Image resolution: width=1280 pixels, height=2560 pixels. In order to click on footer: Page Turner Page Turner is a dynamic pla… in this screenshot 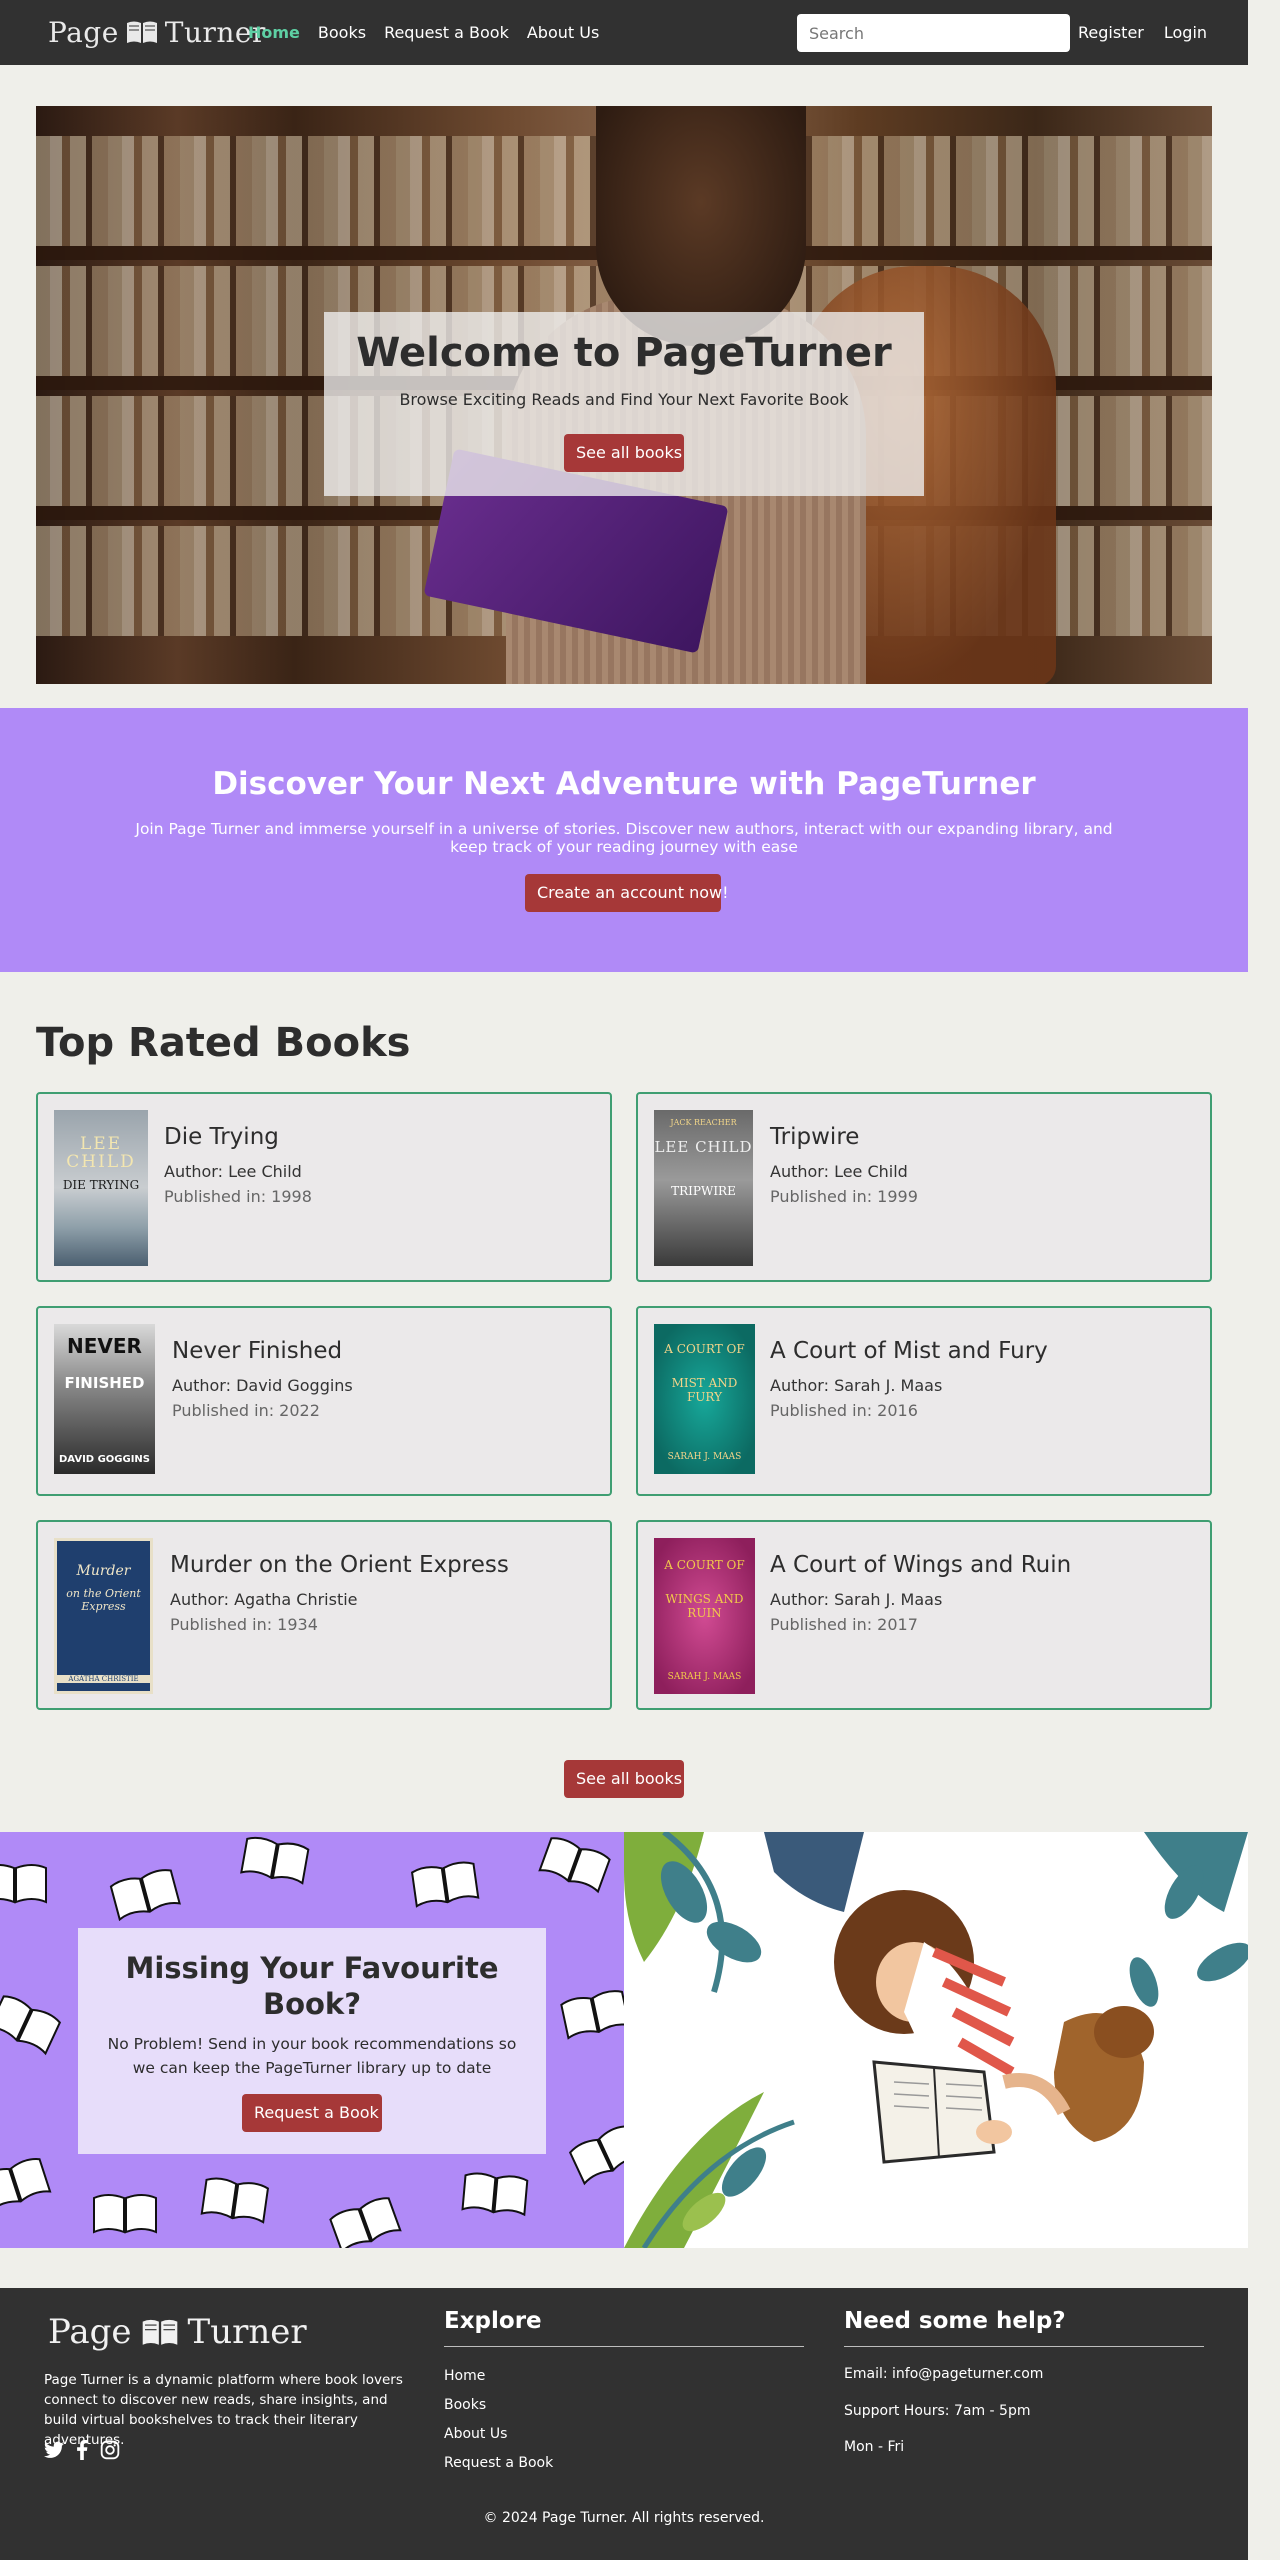, I will do `click(624, 2424)`.